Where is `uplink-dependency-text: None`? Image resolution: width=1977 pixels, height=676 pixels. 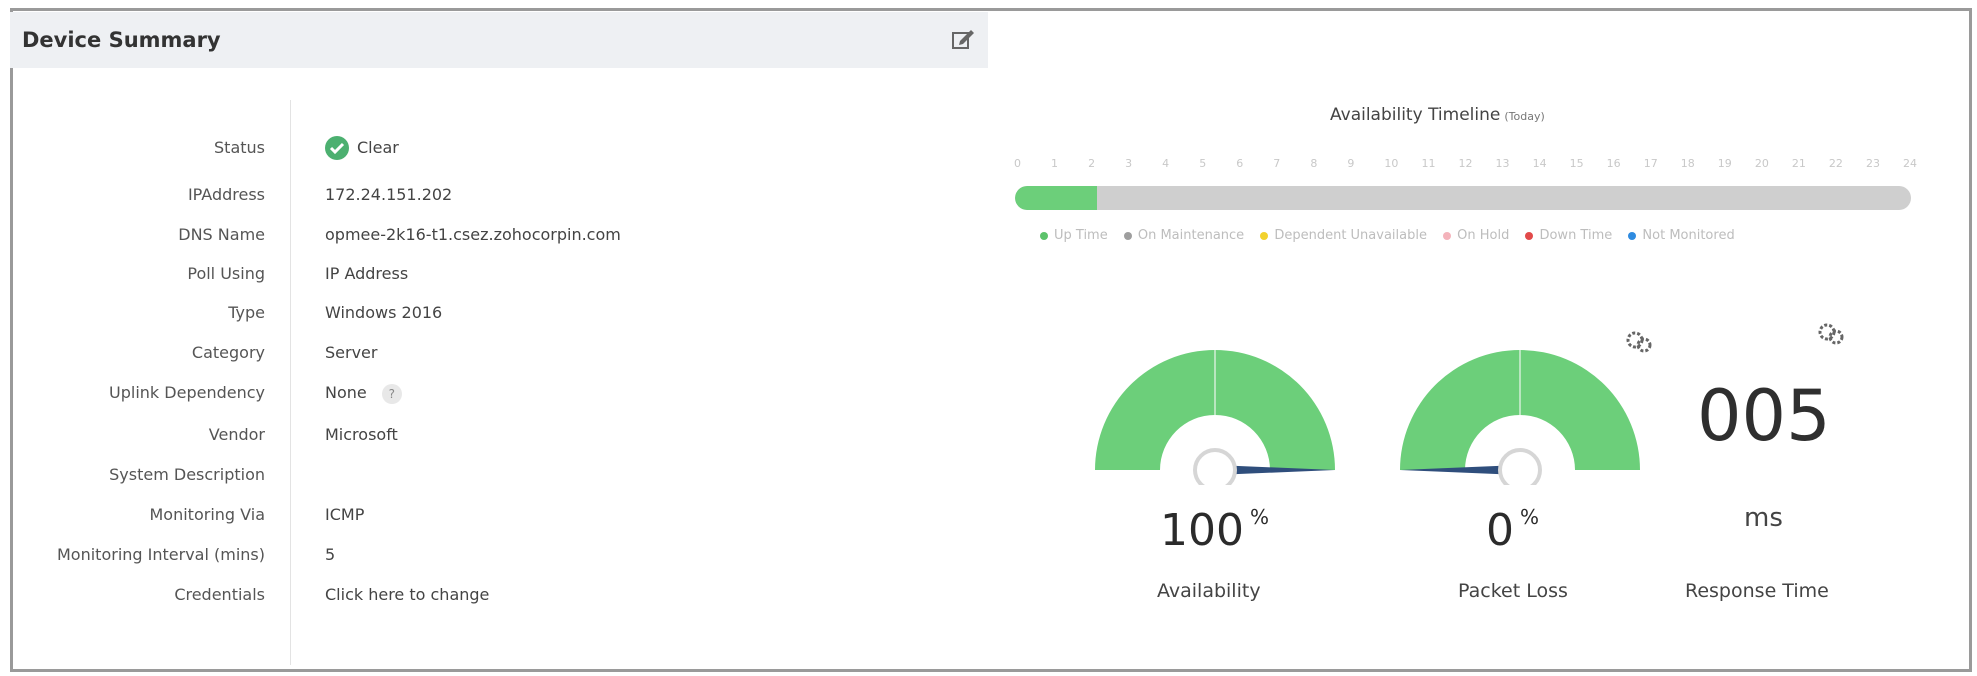
uplink-dependency-text: None is located at coordinates (346, 392).